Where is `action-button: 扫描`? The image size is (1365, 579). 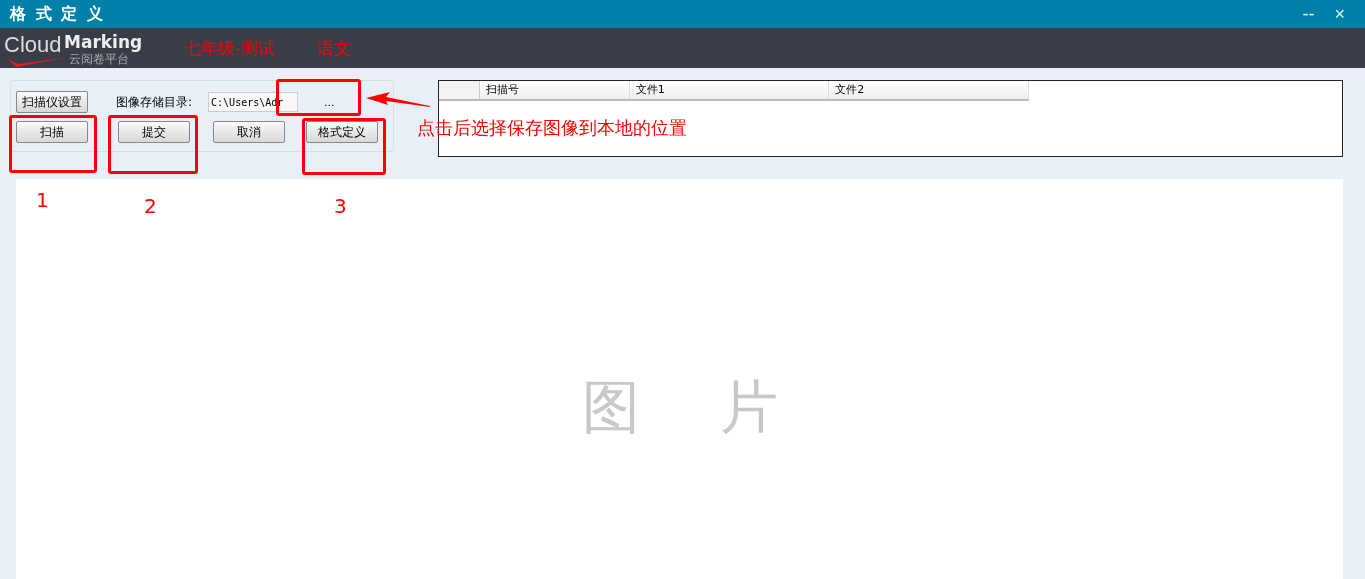
action-button: 扫描 is located at coordinates (52, 132).